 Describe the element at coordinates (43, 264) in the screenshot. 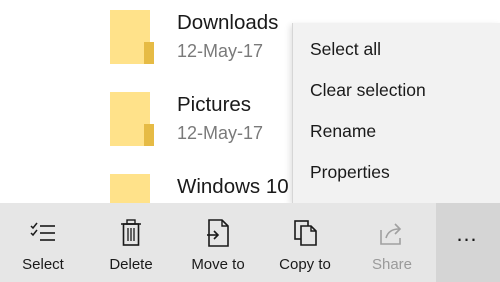

I see `select-label: Select` at that location.